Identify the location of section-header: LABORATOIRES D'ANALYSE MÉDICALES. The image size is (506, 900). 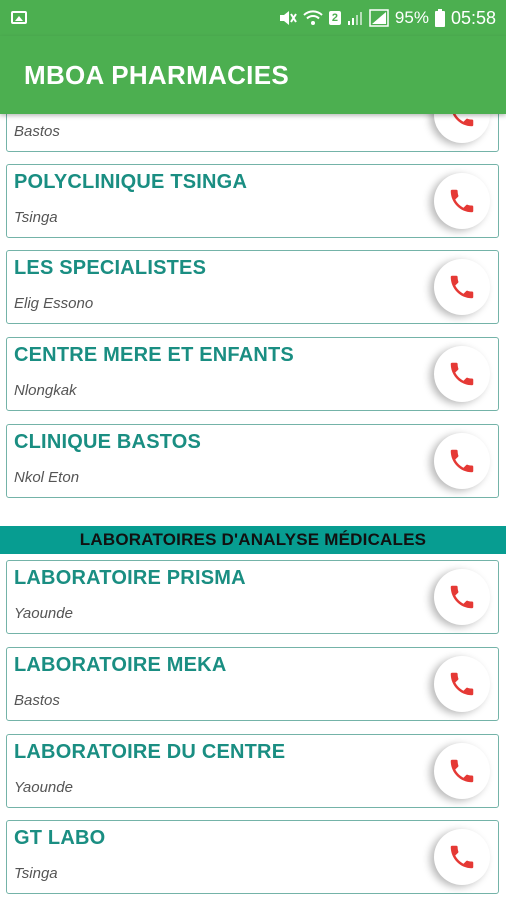
(253, 540).